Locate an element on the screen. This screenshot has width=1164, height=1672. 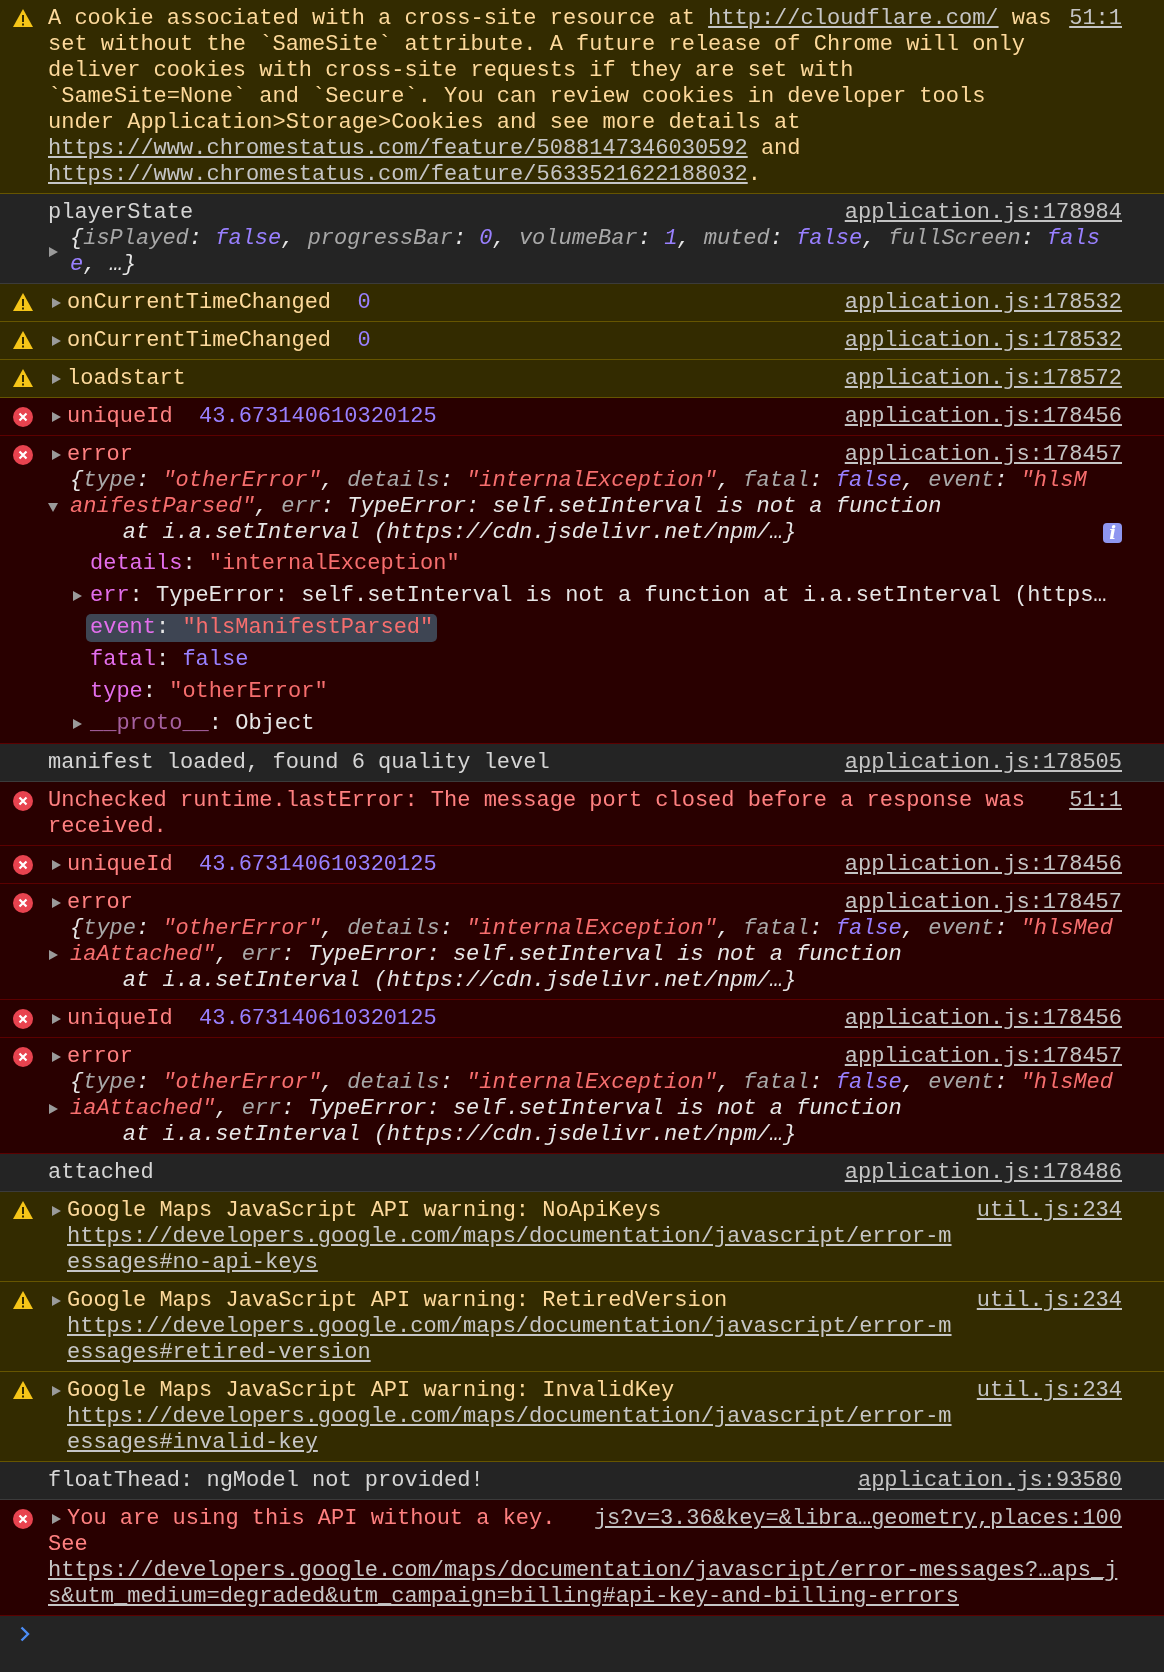
message-text: Google Maps JavaScript API warning: InvalidKey https://developers.google.com/maps/documentation/javascript/error-messages#invalid-key is located at coordinates (514, 1417).